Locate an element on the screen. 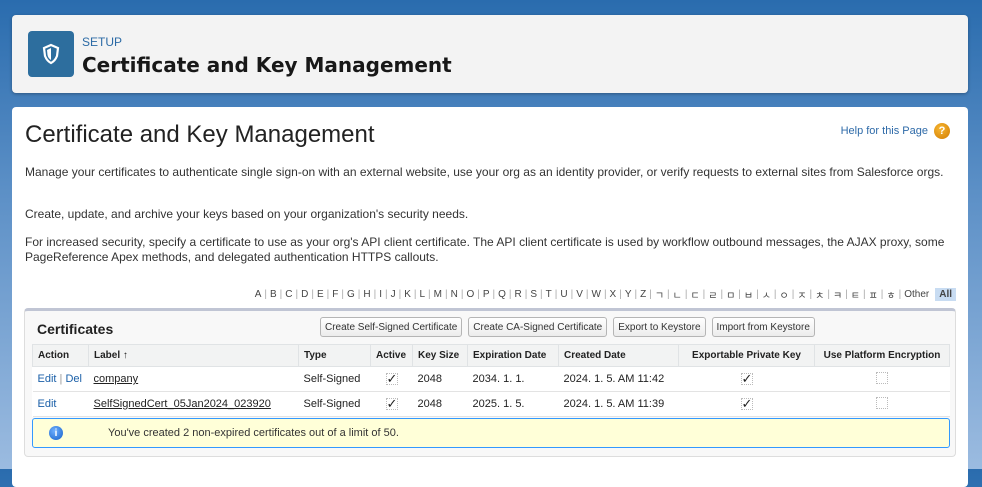 The width and height of the screenshot is (982, 487). info-icon: i is located at coordinates (56, 433).